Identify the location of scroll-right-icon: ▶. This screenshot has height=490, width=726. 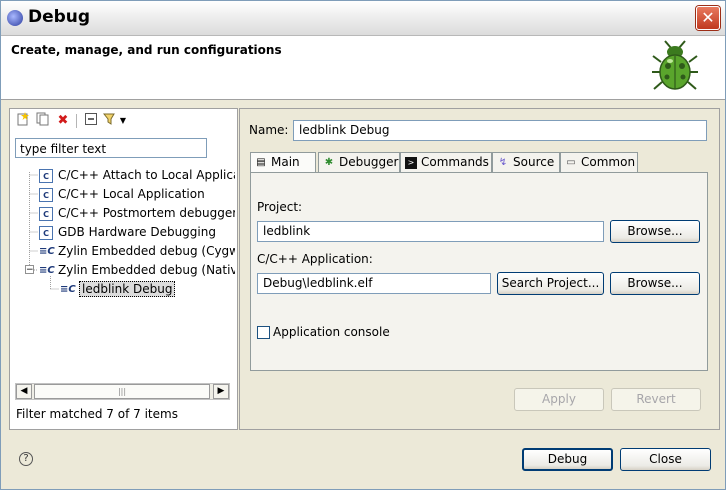
(221, 391).